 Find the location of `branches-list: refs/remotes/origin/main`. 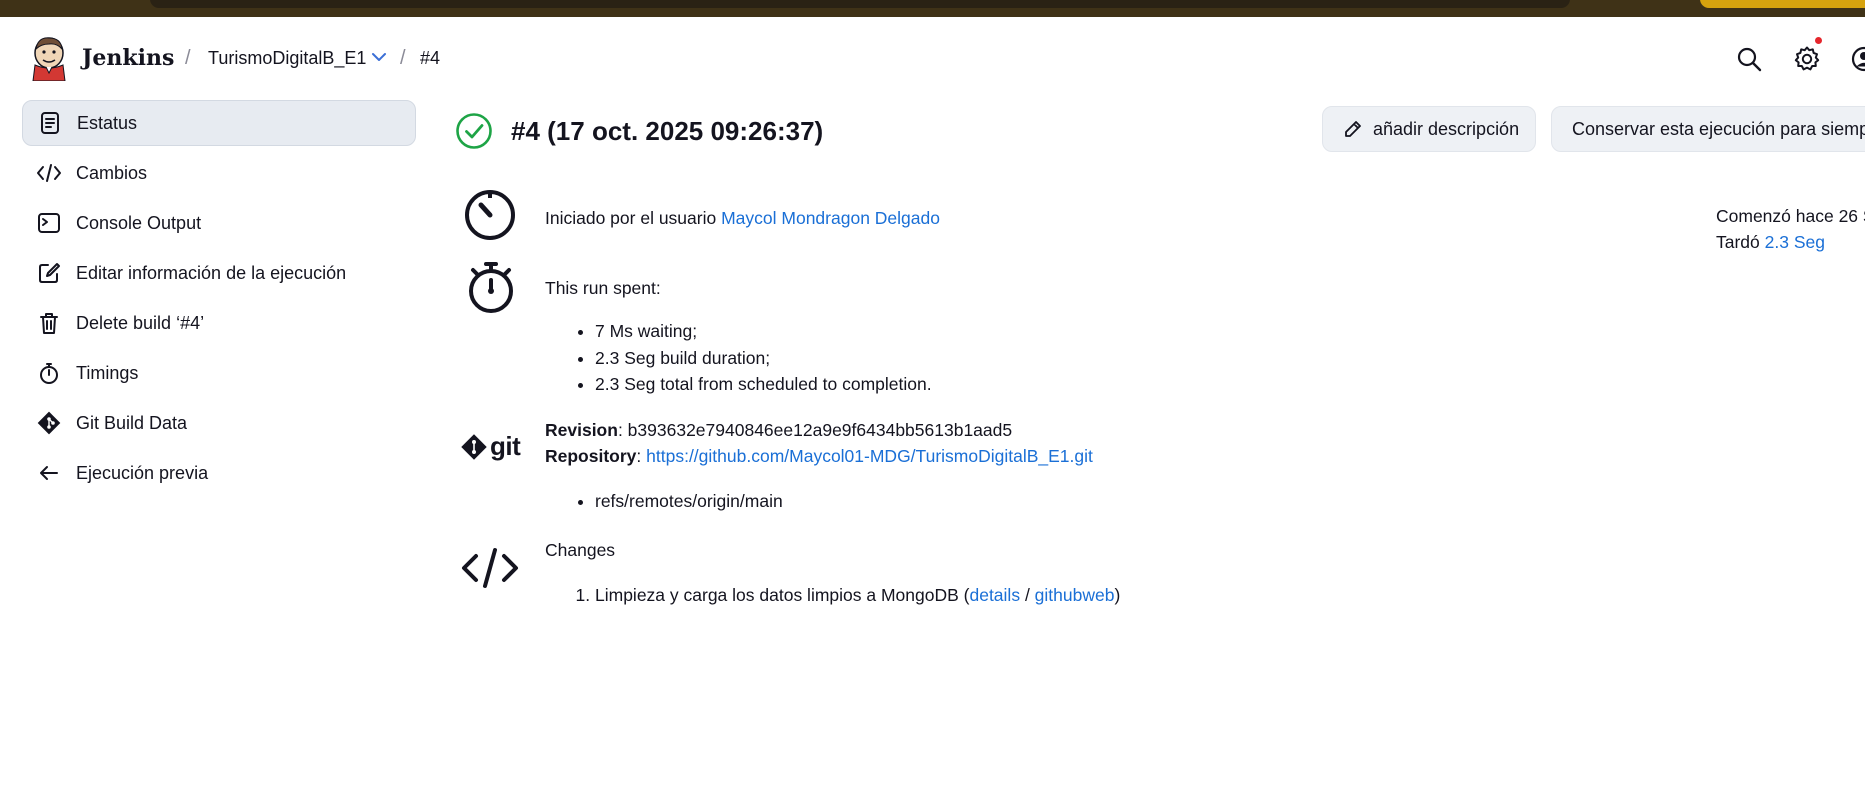

branches-list: refs/remotes/origin/main is located at coordinates (677, 501).